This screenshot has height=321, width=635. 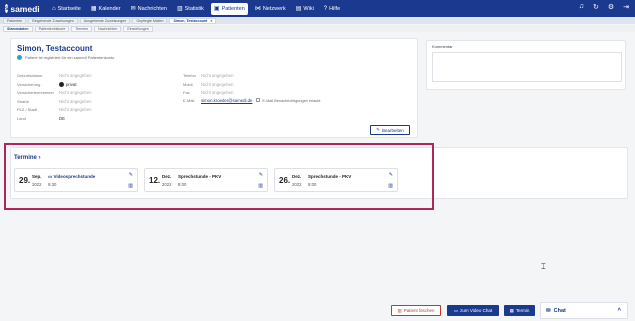 I want to click on nav-label: Statistik, so click(x=194, y=8).